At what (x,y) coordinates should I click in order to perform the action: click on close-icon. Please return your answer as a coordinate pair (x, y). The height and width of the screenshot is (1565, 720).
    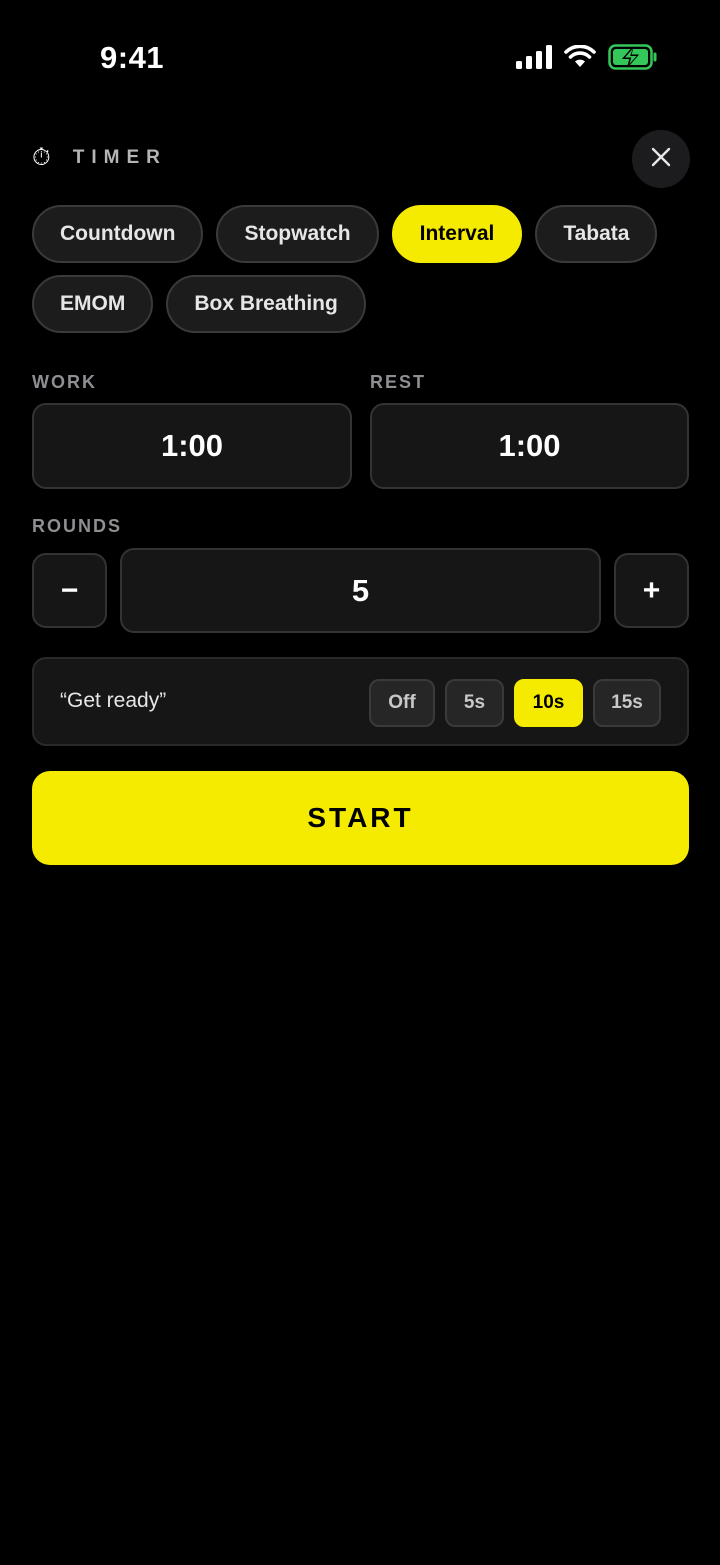
    Looking at the image, I should click on (661, 159).